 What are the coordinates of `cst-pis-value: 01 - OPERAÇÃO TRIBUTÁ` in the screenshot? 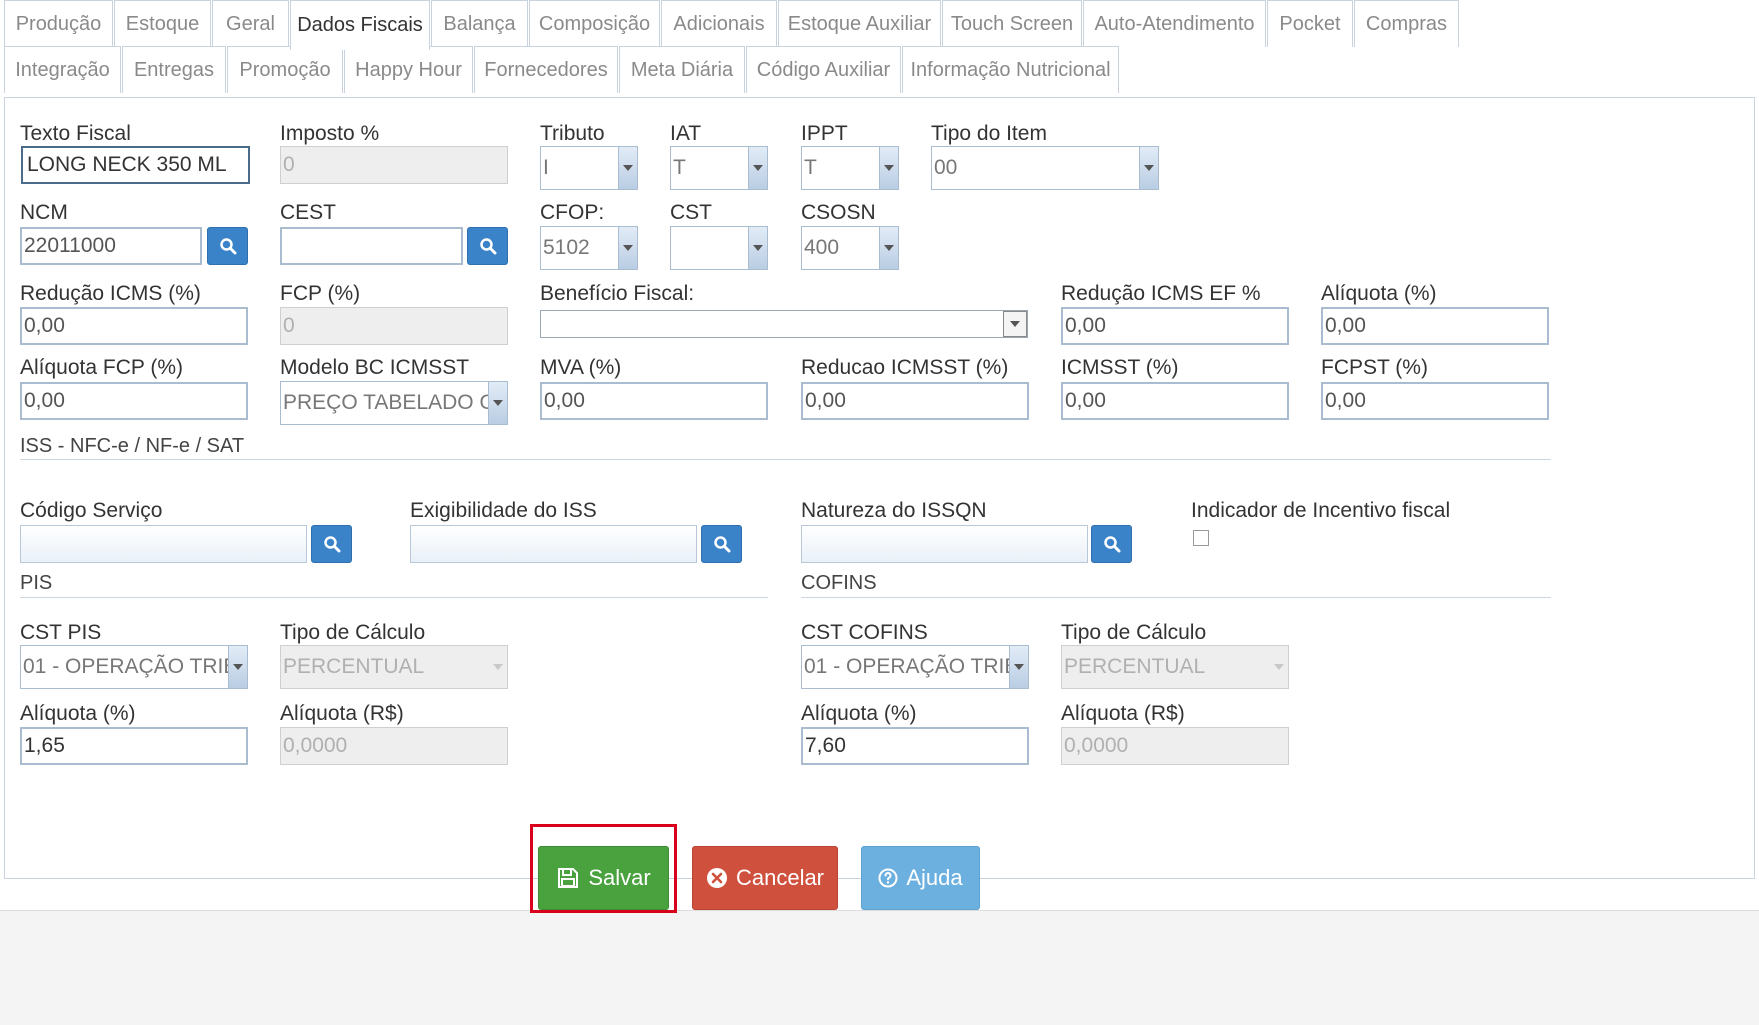 It's located at (135, 666).